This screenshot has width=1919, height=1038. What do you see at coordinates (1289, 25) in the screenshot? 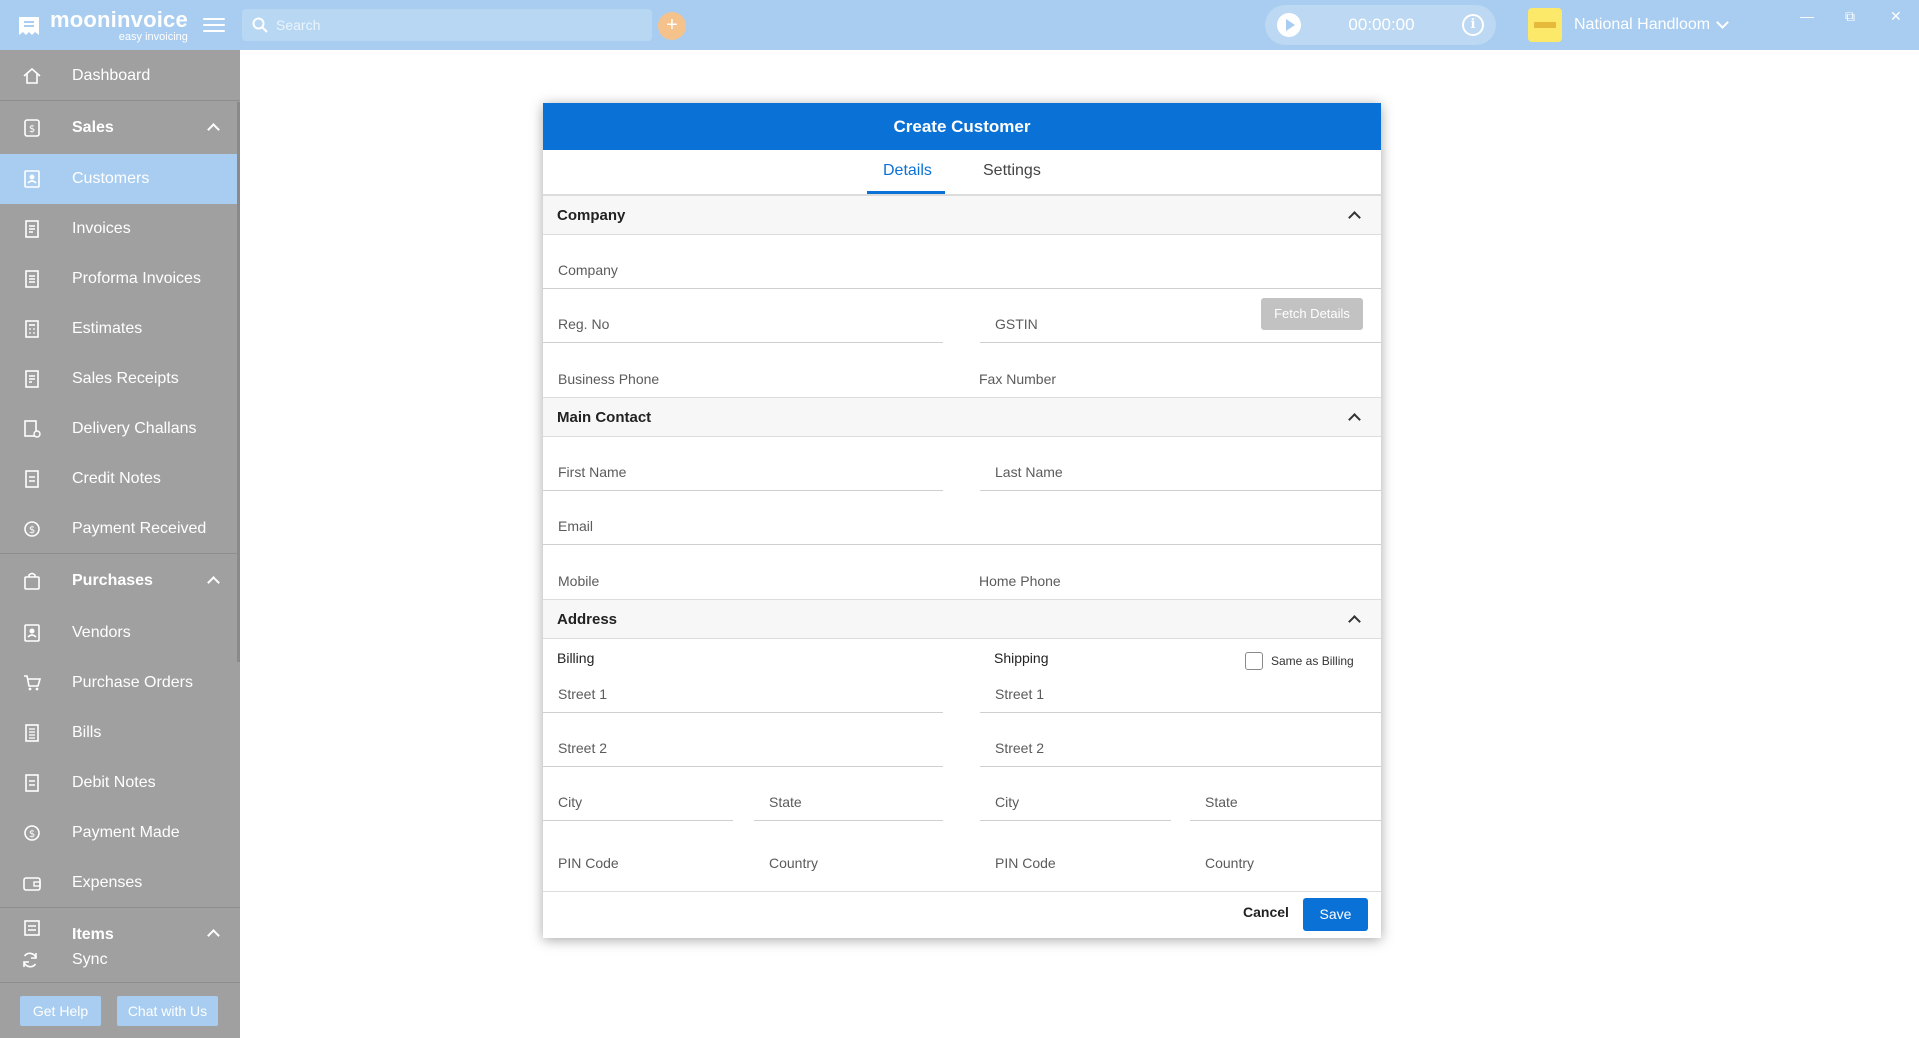
I see `play-icon` at bounding box center [1289, 25].